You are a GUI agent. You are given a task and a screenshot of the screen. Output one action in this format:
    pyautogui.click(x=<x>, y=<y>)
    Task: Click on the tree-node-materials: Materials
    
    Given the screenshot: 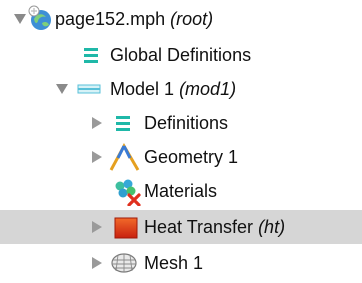 What is the action you would take?
    pyautogui.click(x=181, y=191)
    